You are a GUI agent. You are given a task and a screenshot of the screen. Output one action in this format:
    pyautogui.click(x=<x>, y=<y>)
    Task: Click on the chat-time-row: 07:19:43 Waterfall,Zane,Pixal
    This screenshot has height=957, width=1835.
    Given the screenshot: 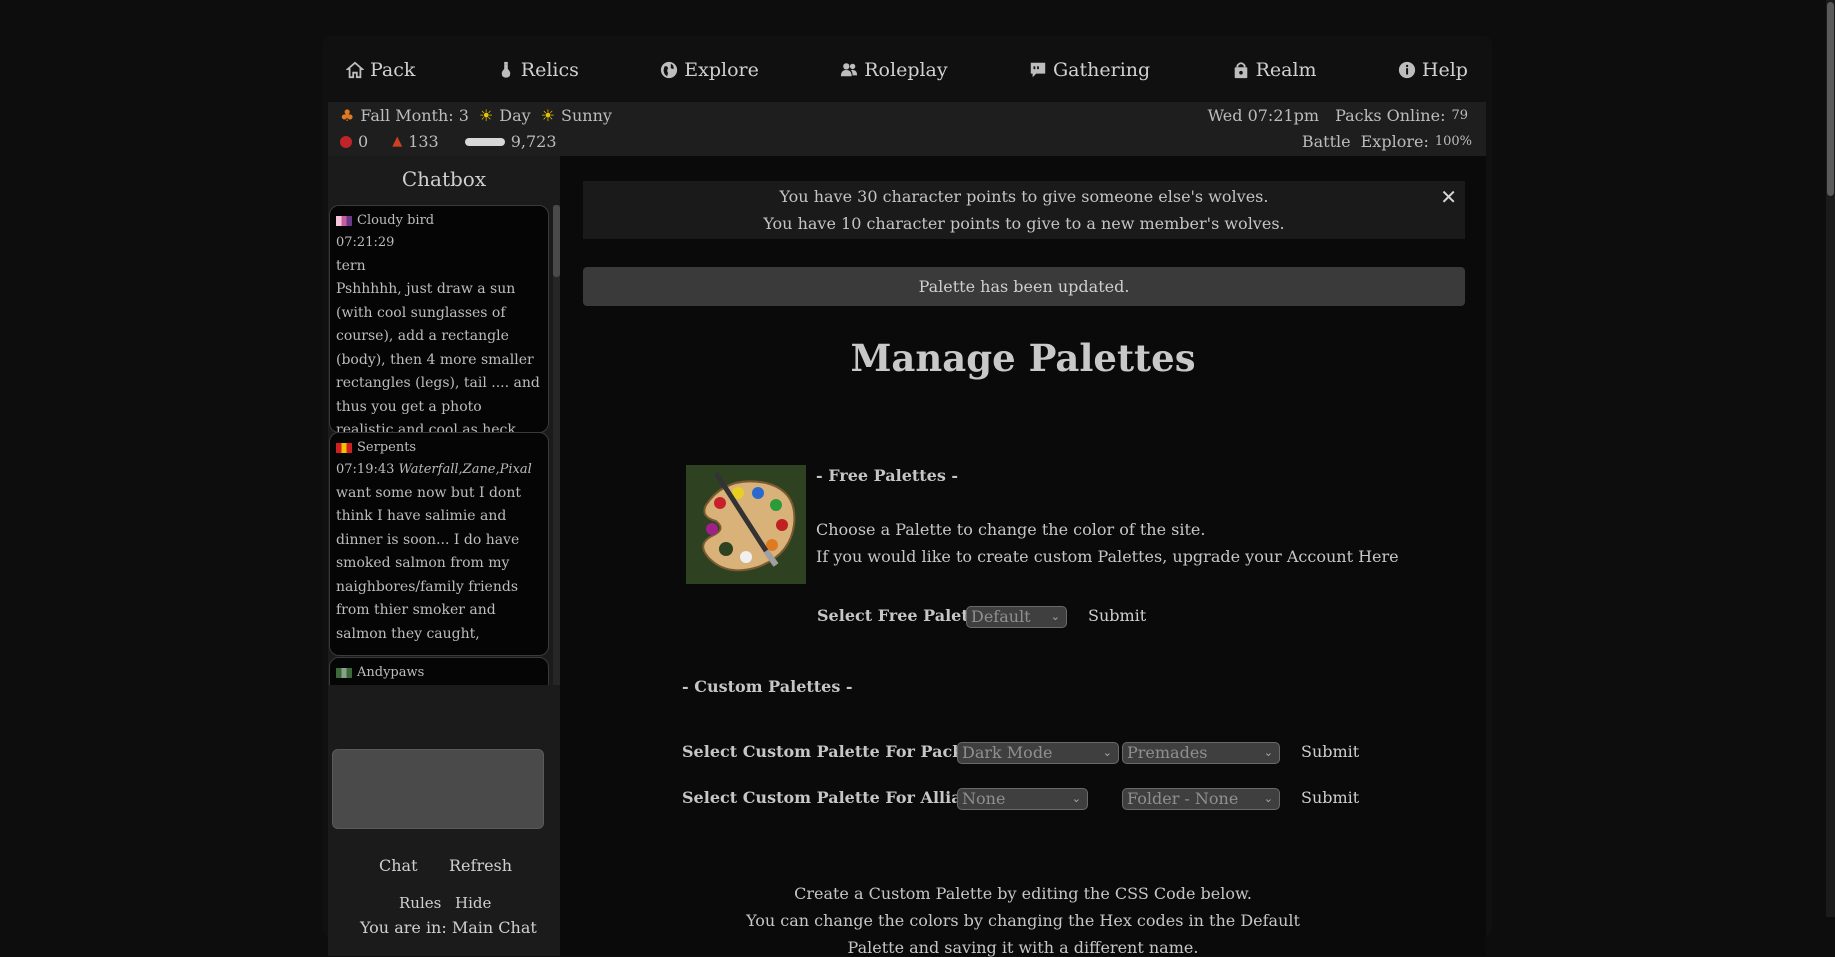 What is the action you would take?
    pyautogui.click(x=439, y=470)
    